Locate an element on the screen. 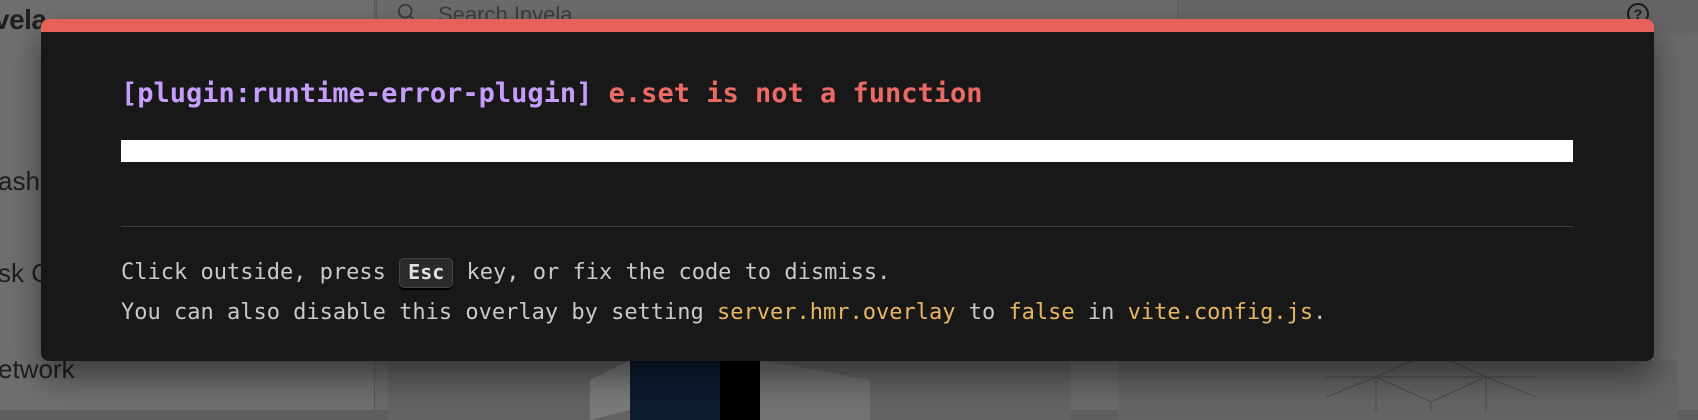  dismiss-tip-text: key, or fix the code to dismiss. is located at coordinates (672, 272).